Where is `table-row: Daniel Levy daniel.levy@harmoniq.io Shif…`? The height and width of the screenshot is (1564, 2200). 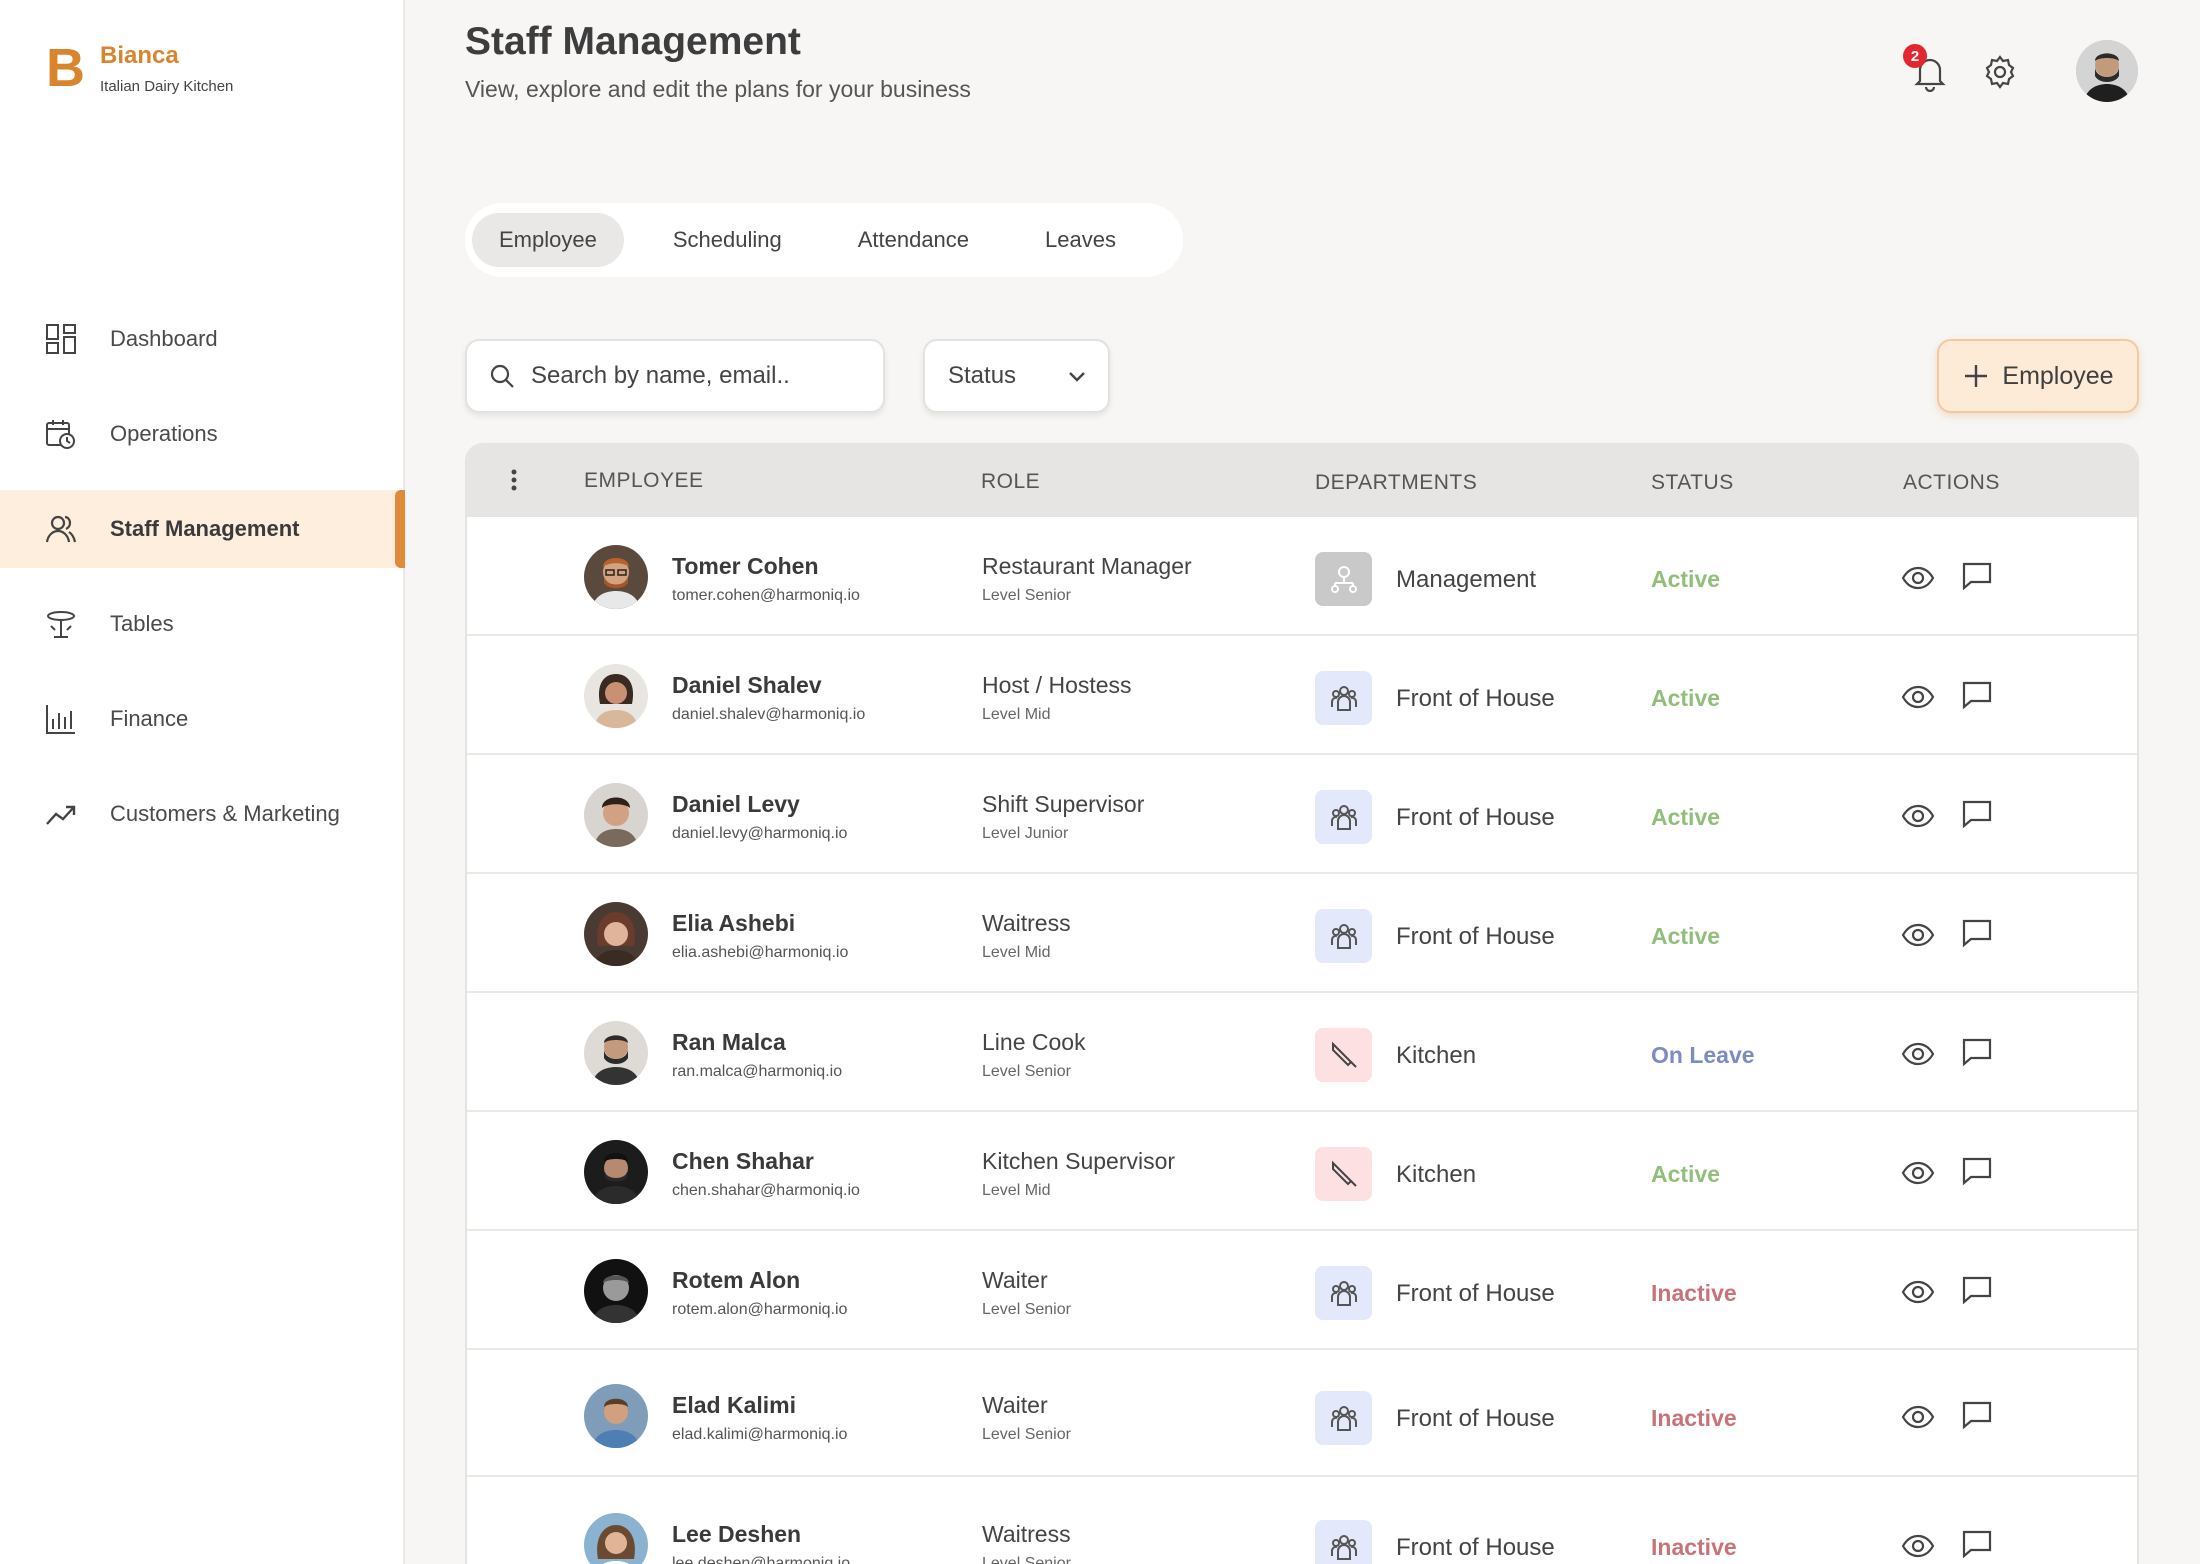
table-row: Daniel Levy daniel.levy@harmoniq.io Shif… is located at coordinates (1302, 814).